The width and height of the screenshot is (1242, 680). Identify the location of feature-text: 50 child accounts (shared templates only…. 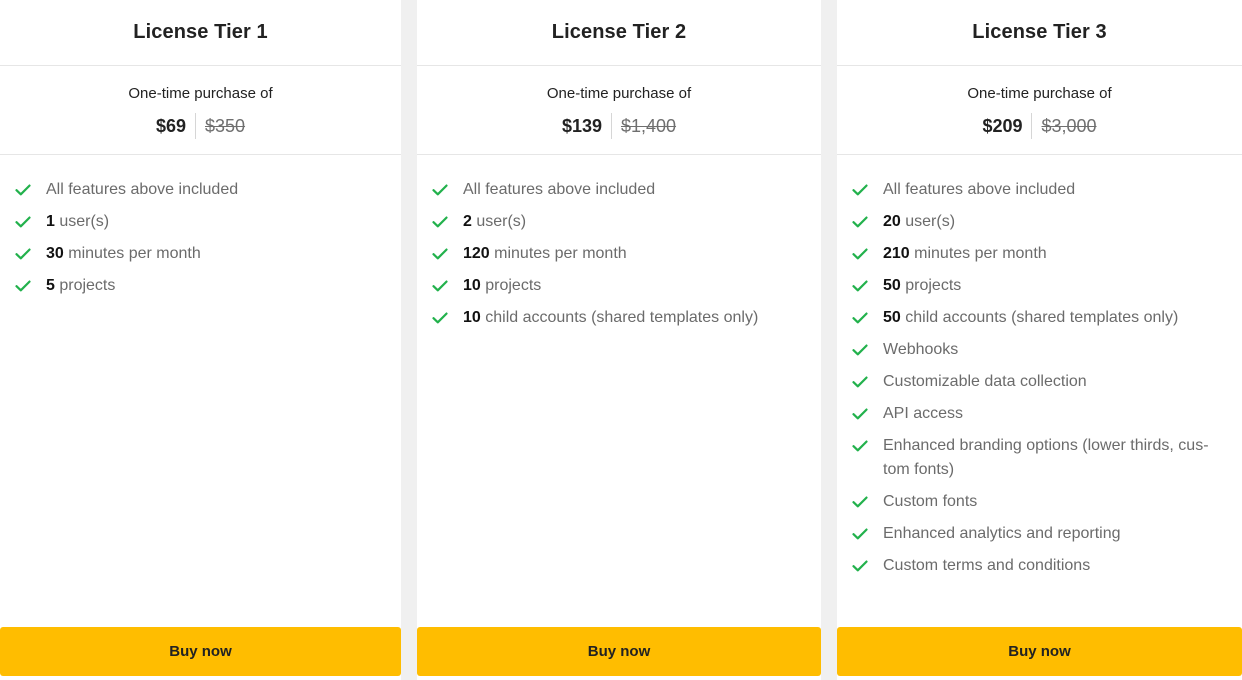
(1030, 318).